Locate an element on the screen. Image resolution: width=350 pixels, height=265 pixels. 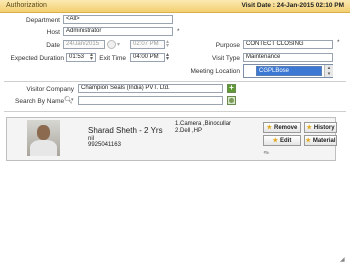
visitor-company-input: Champion Seals (India) PVT. Ltd. is located at coordinates (150, 88).